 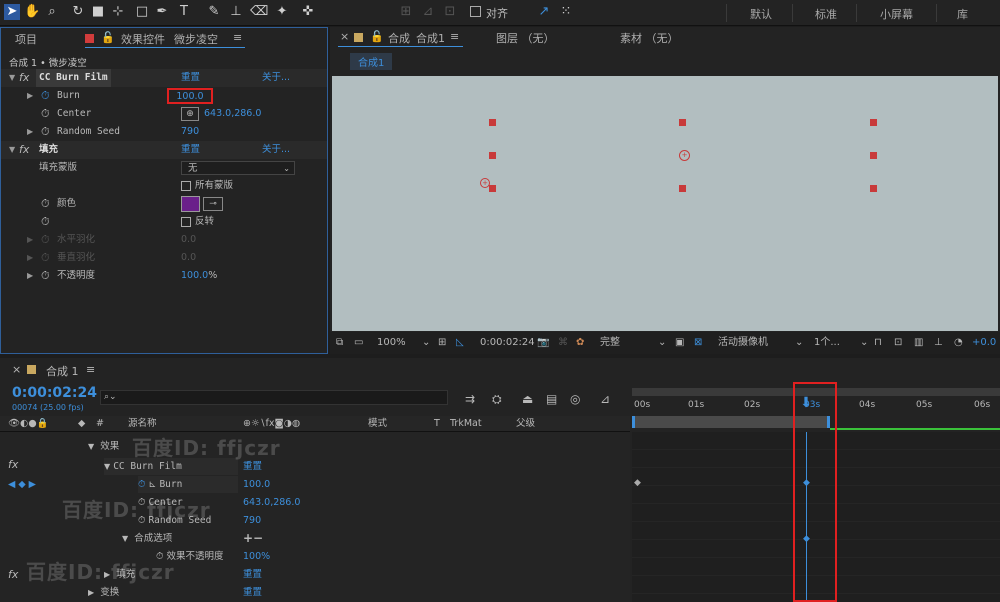 I want to click on text-tool-icon: T, so click(x=184, y=12).